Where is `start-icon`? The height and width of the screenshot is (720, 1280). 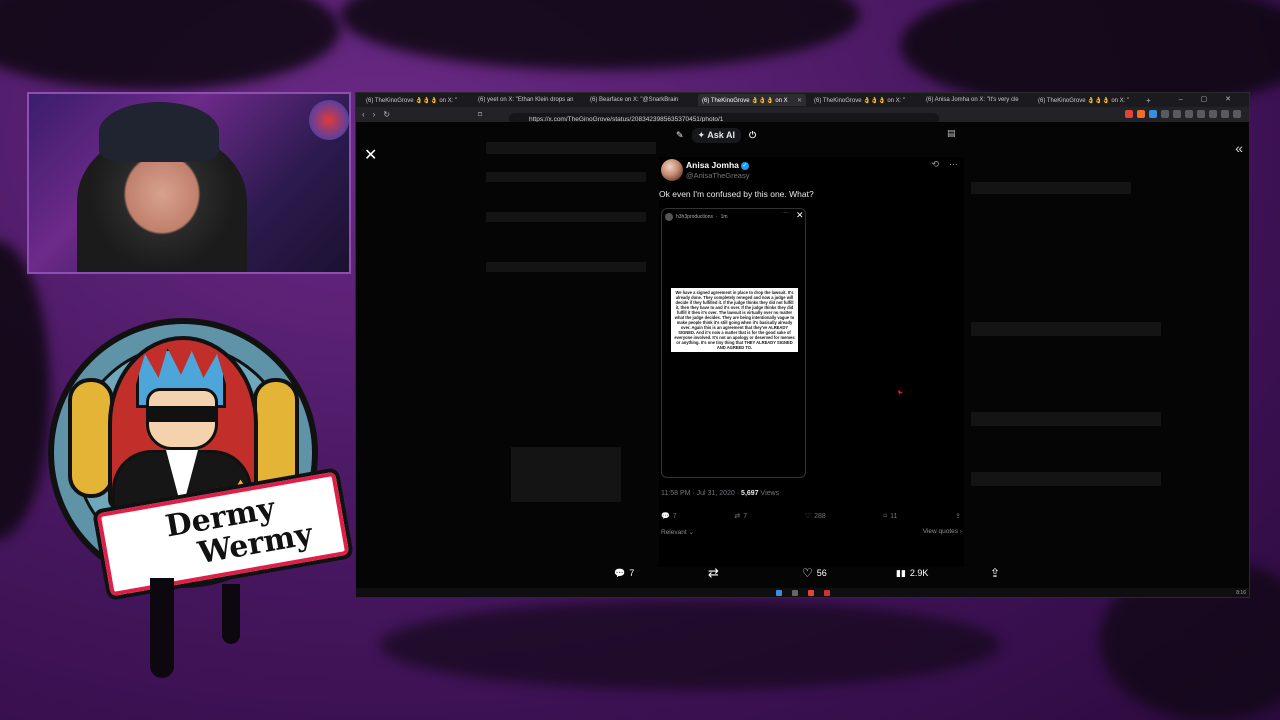 start-icon is located at coordinates (778, 592).